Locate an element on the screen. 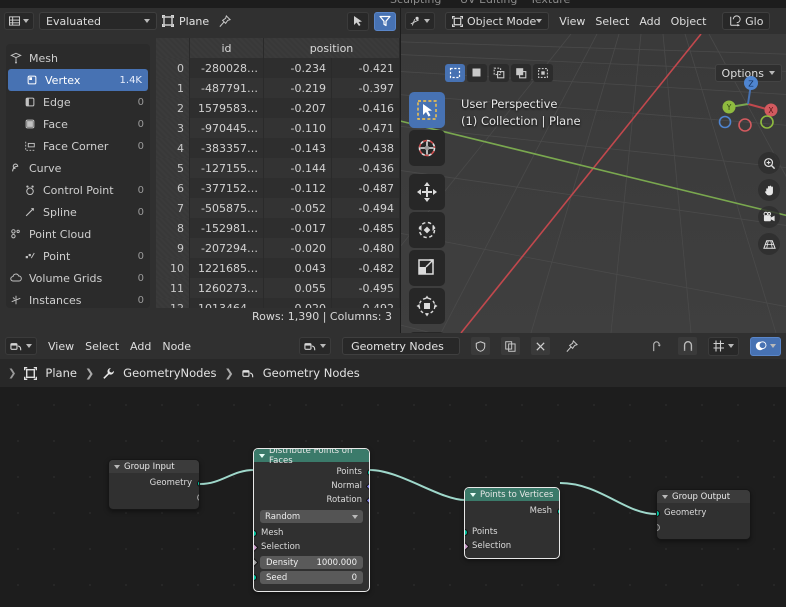 The height and width of the screenshot is (607, 786). breadcrumb-item-nodetree: Geometry Nodes is located at coordinates (311, 373).